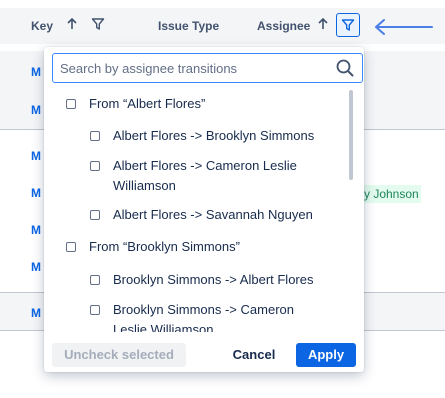  I want to click on group-option-albert-flores: From “Albert Flores”, so click(135, 104).